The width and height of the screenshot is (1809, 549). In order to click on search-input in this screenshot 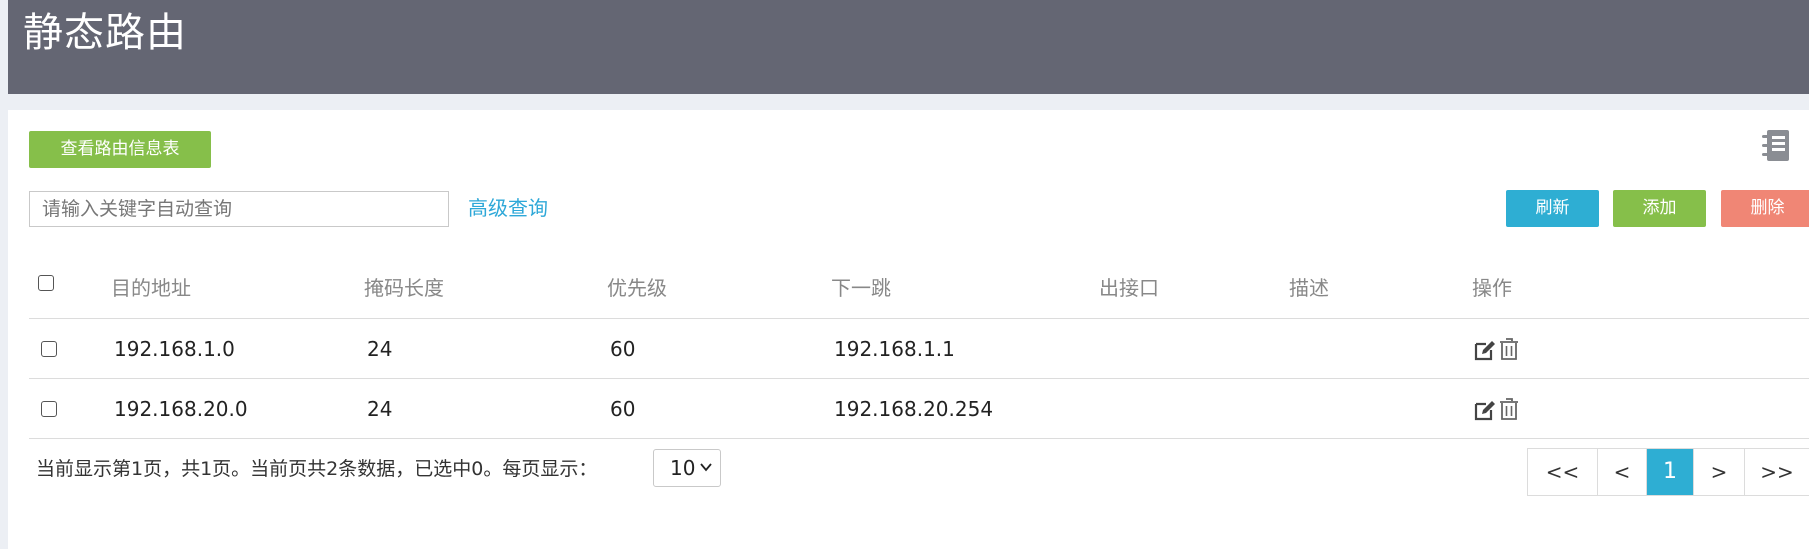, I will do `click(239, 209)`.